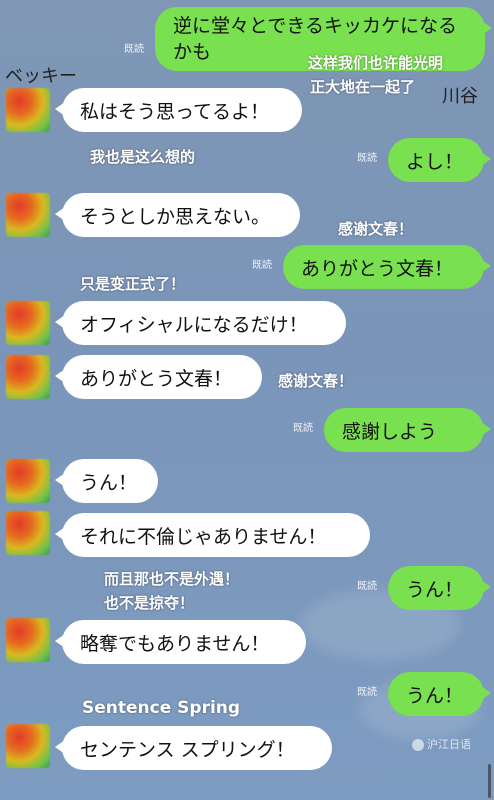  Describe the element at coordinates (363, 87) in the screenshot. I see `subtitle: 正大地在一起了` at that location.